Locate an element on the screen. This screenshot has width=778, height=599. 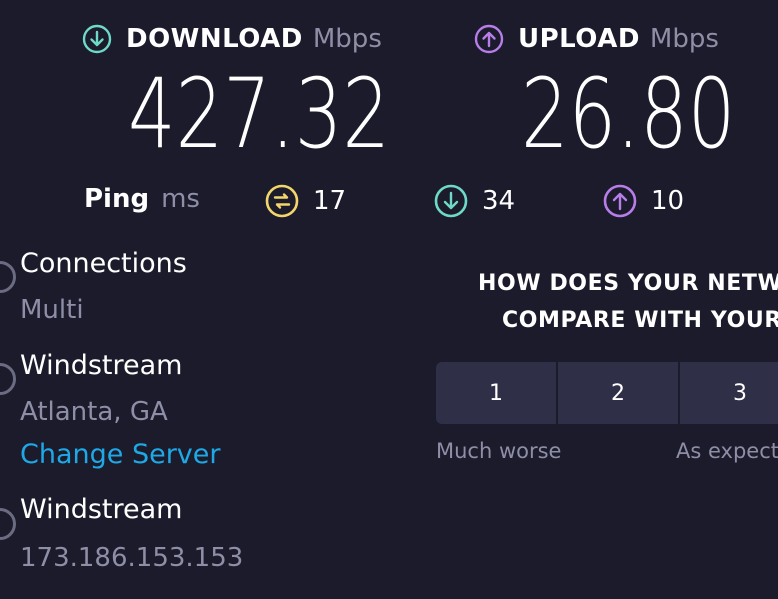
provider-name: Windstream is located at coordinates (101, 509).